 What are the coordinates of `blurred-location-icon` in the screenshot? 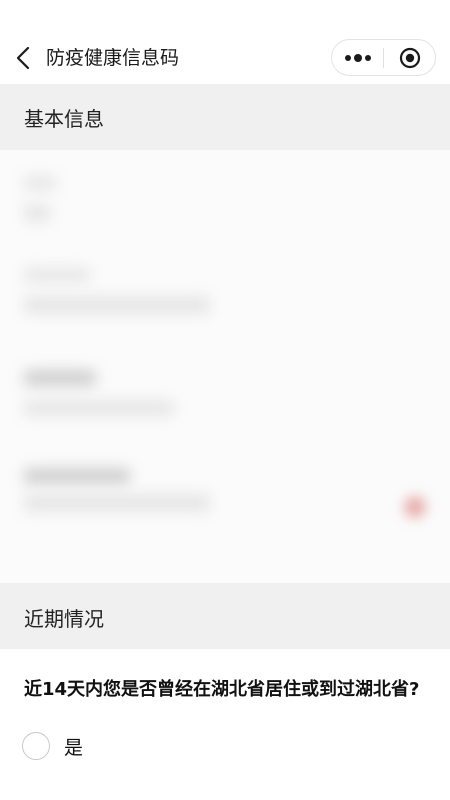 It's located at (415, 507).